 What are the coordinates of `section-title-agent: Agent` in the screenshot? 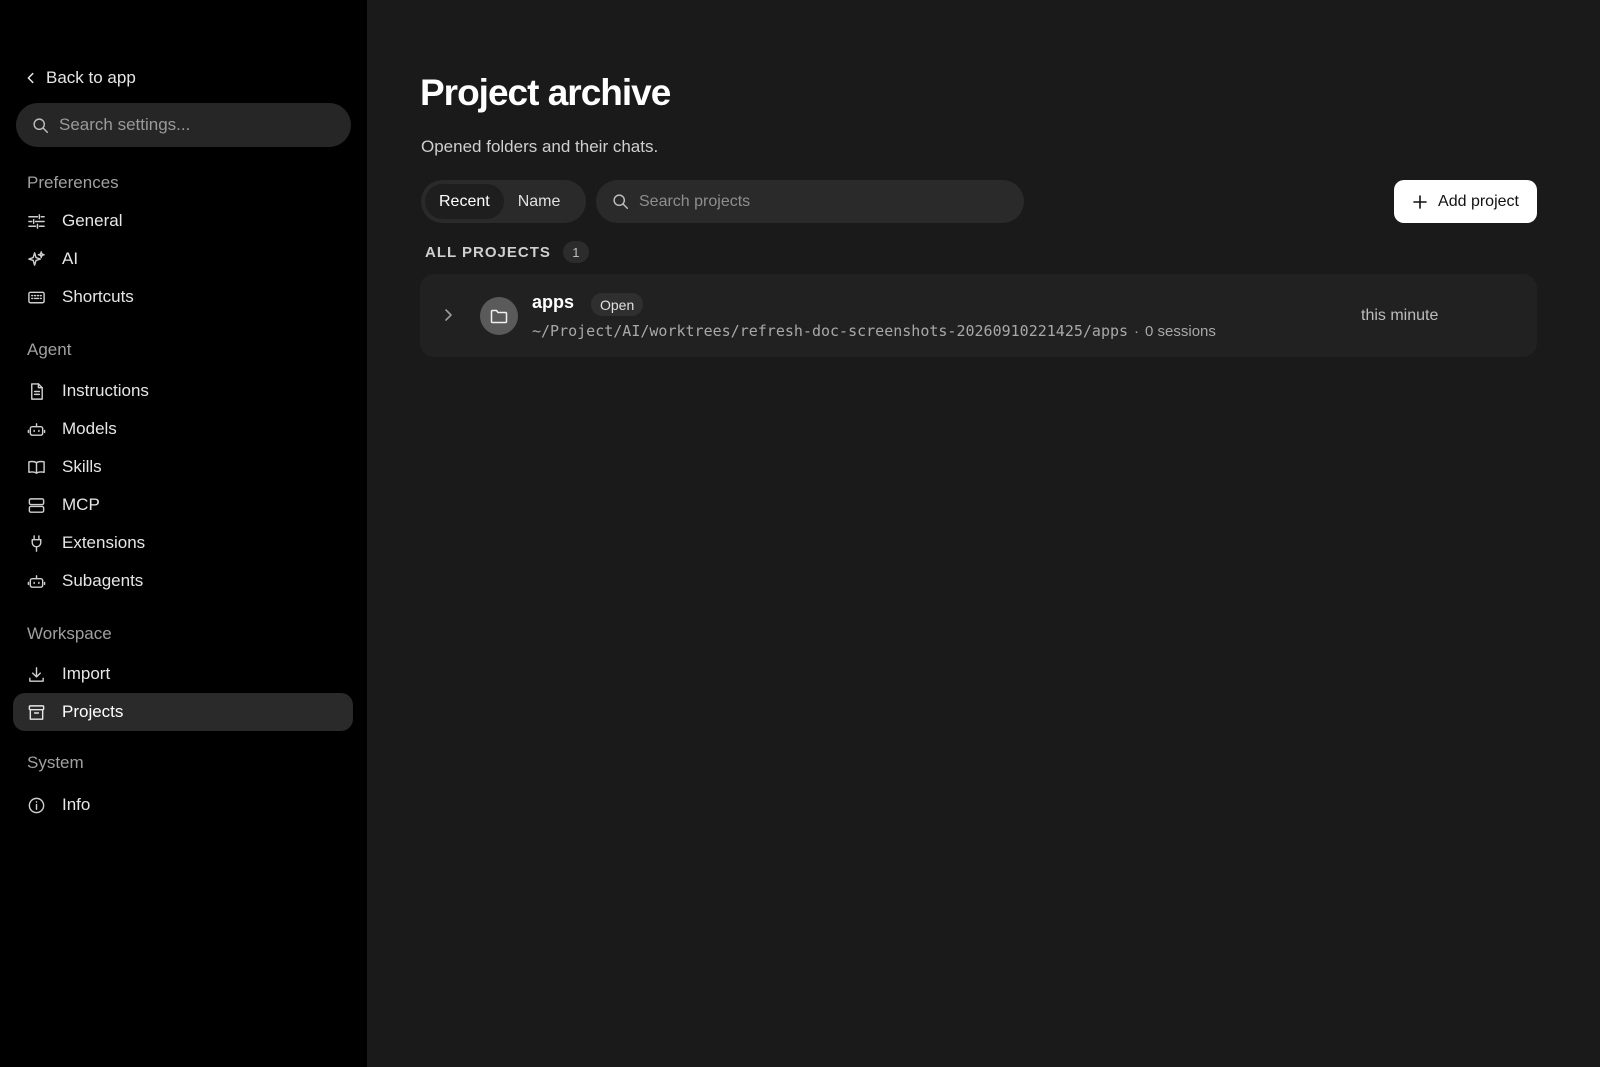 It's located at (49, 349).